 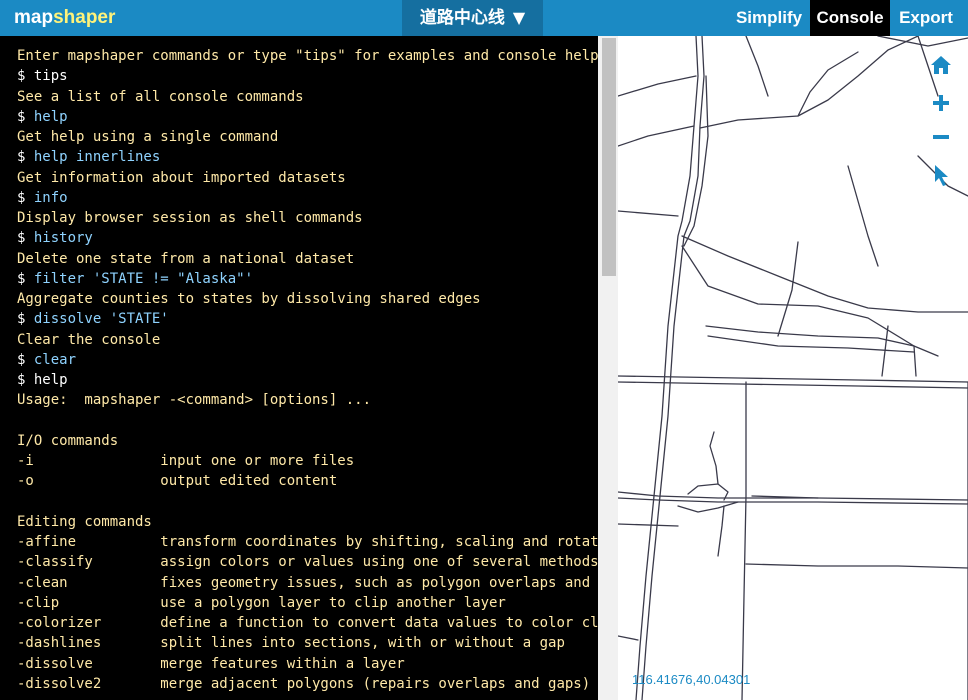 What do you see at coordinates (941, 65) in the screenshot?
I see `home-icon` at bounding box center [941, 65].